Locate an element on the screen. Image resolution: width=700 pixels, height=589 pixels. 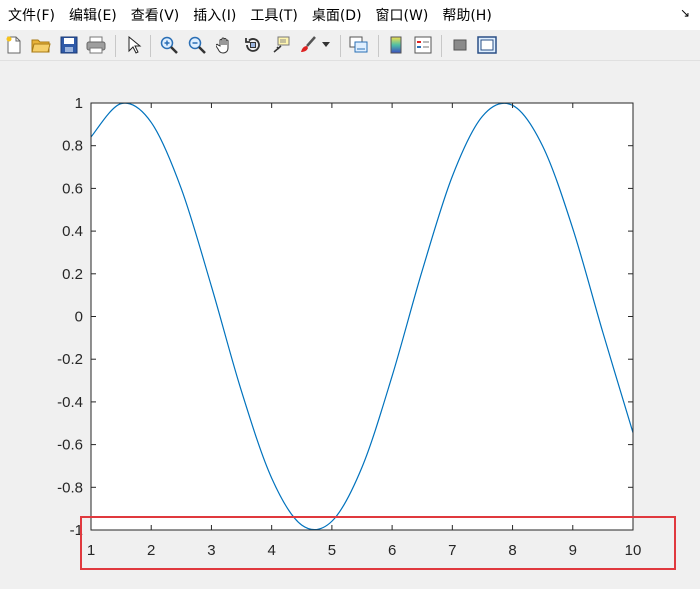
x-tick-label: 5 is located at coordinates (332, 550).